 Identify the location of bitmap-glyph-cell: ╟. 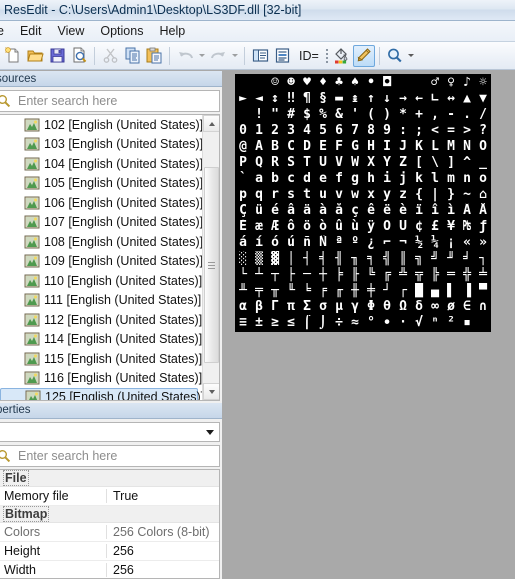
(355, 275).